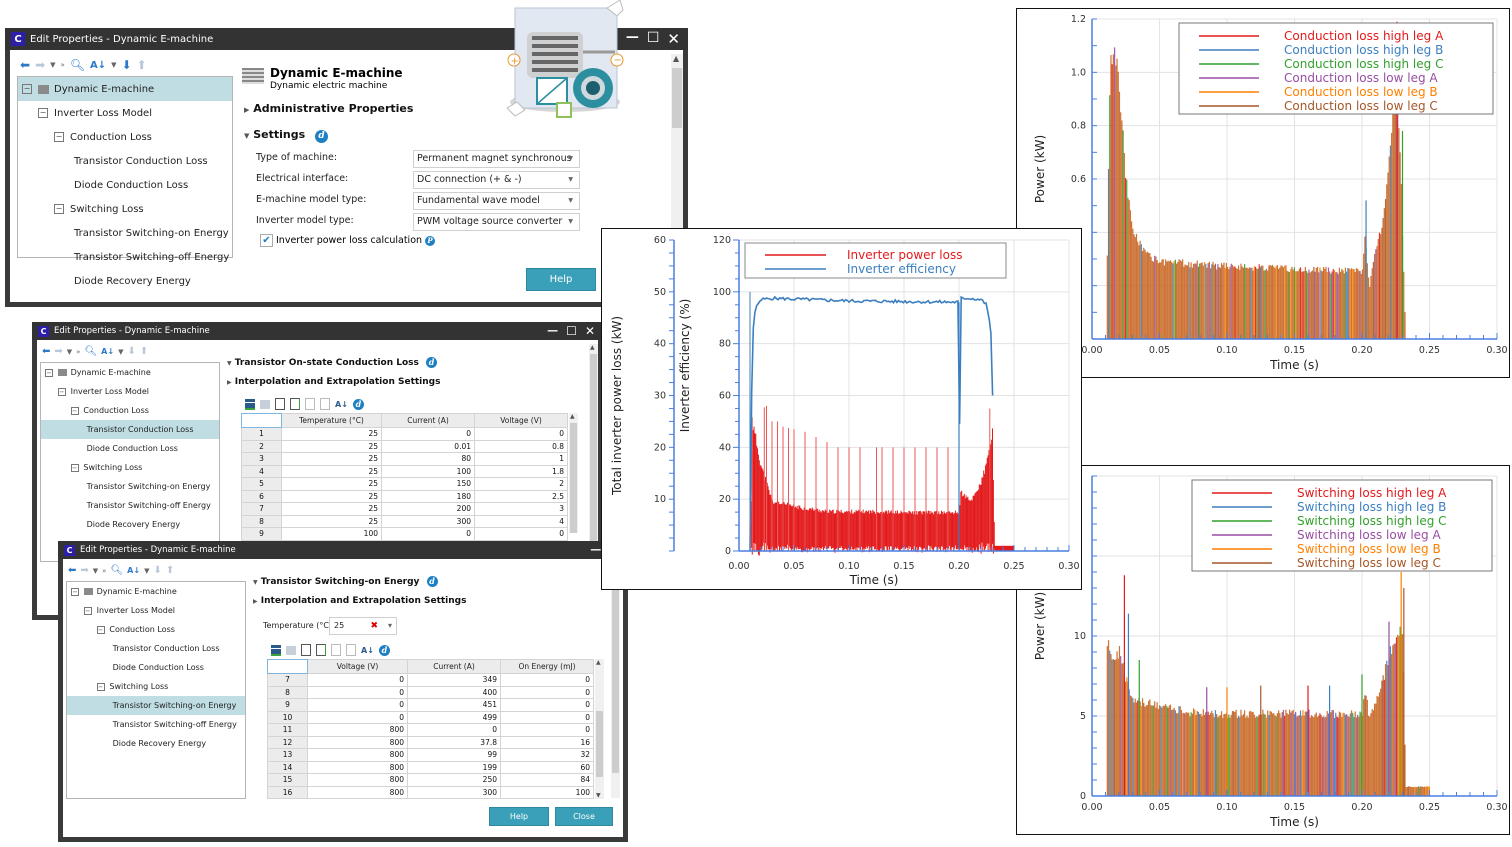 This screenshot has width=1512, height=847. What do you see at coordinates (547, 780) in the screenshot?
I see `table-cell: 84` at bounding box center [547, 780].